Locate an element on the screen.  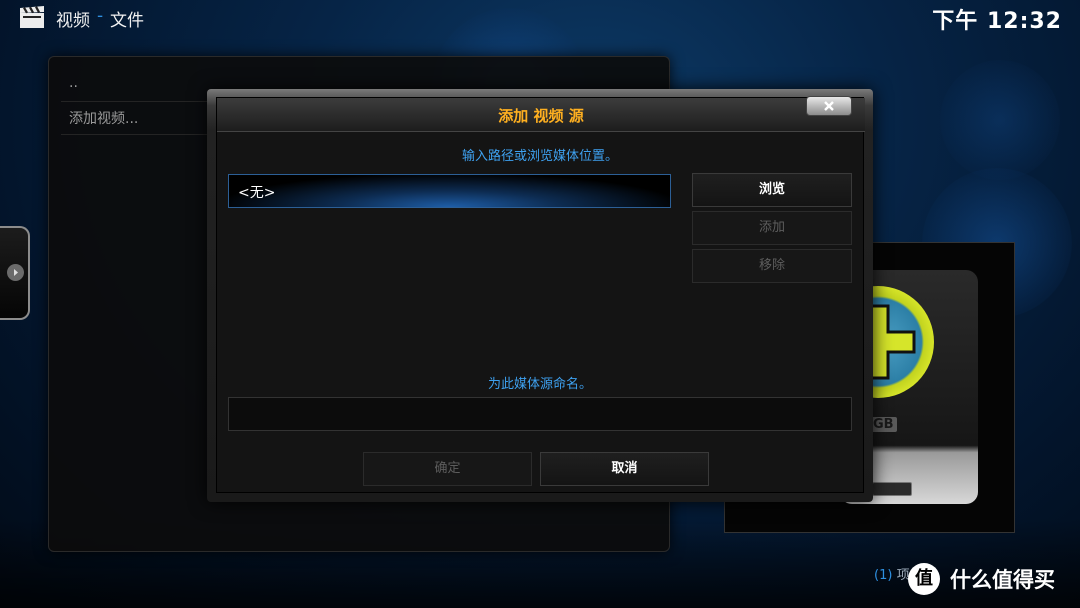
usb-port-icon is located at coordinates (892, 489).